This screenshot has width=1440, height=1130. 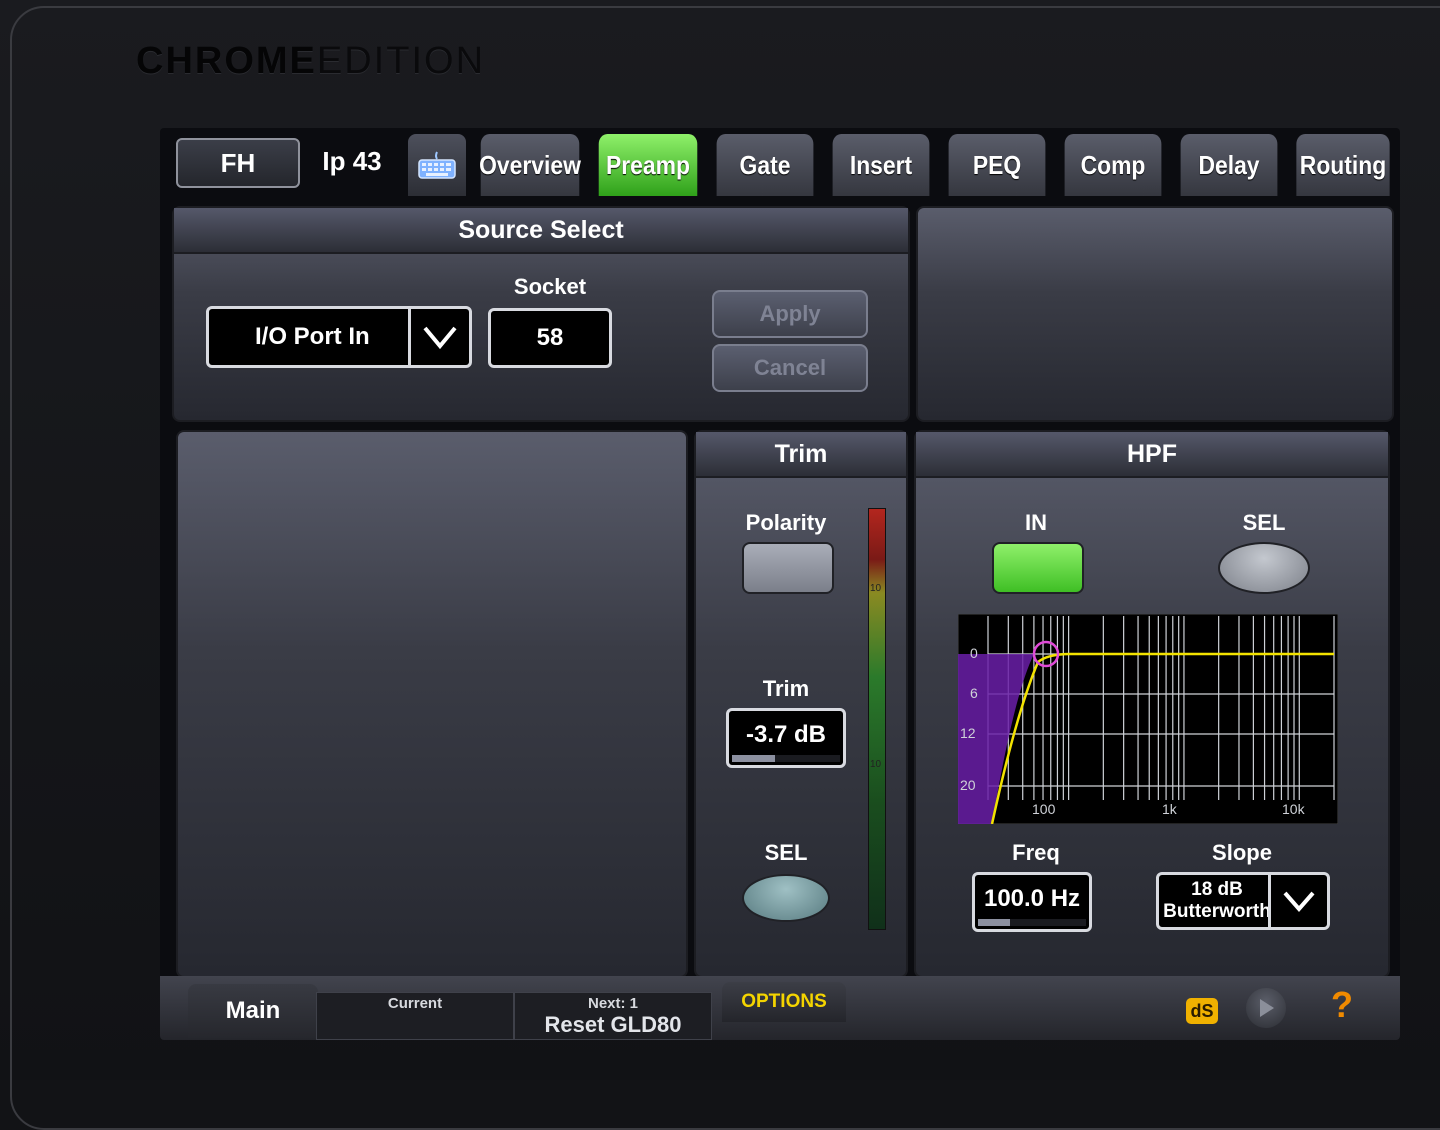 What do you see at coordinates (788, 568) in the screenshot?
I see `polarity-toggle` at bounding box center [788, 568].